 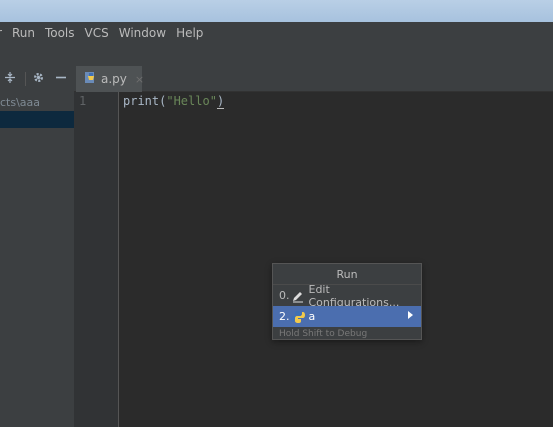 I want to click on line-number: 1, so click(x=83, y=101).